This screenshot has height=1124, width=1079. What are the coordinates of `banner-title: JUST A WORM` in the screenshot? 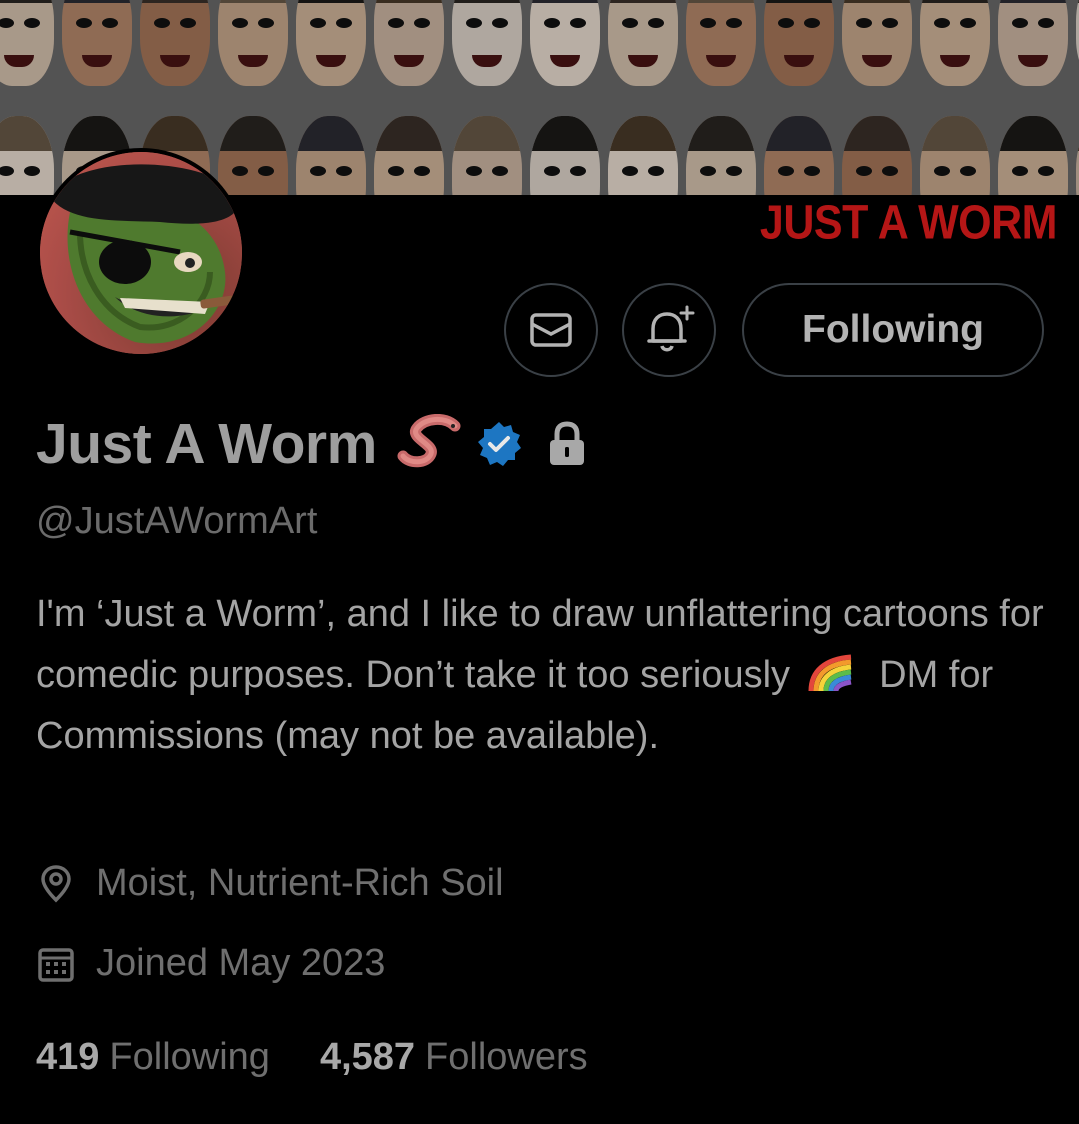 It's located at (908, 223).